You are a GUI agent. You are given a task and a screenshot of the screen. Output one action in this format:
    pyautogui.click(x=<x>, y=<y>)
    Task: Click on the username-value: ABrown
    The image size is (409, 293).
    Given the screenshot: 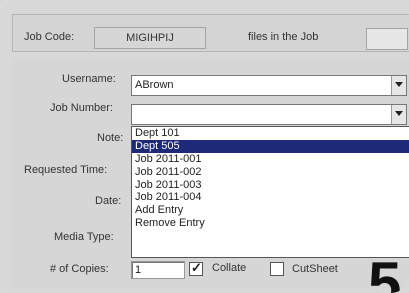 What is the action you would take?
    pyautogui.click(x=154, y=85)
    